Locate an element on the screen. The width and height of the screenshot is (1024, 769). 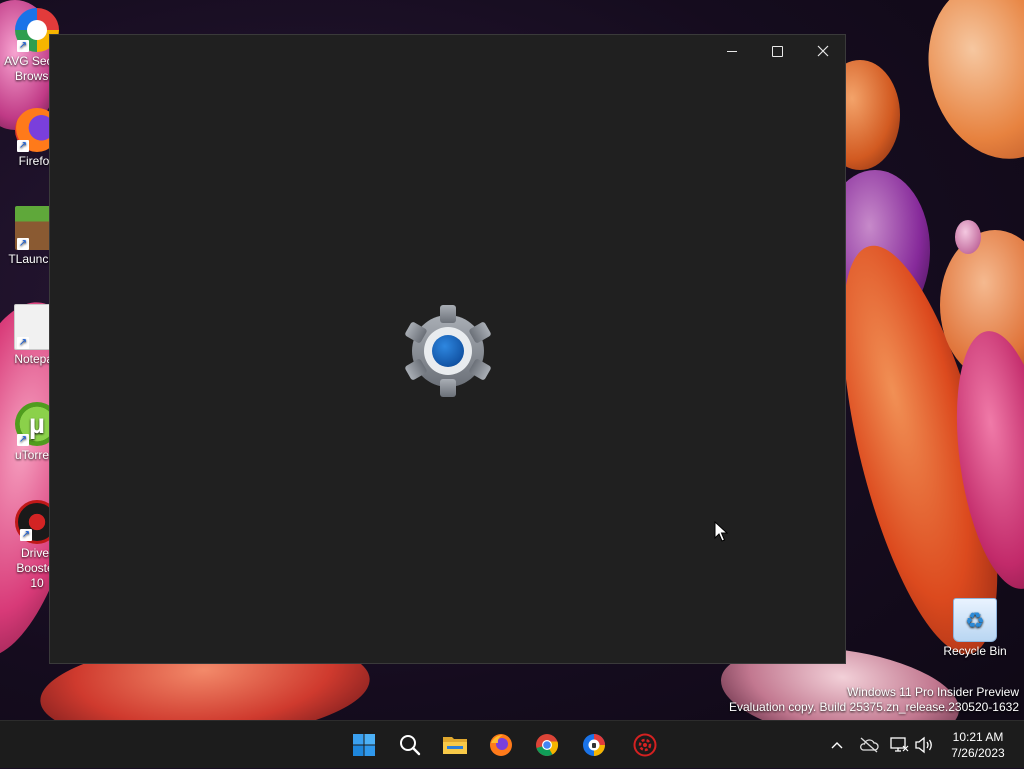
chrome-icon is located at coordinates (547, 745).